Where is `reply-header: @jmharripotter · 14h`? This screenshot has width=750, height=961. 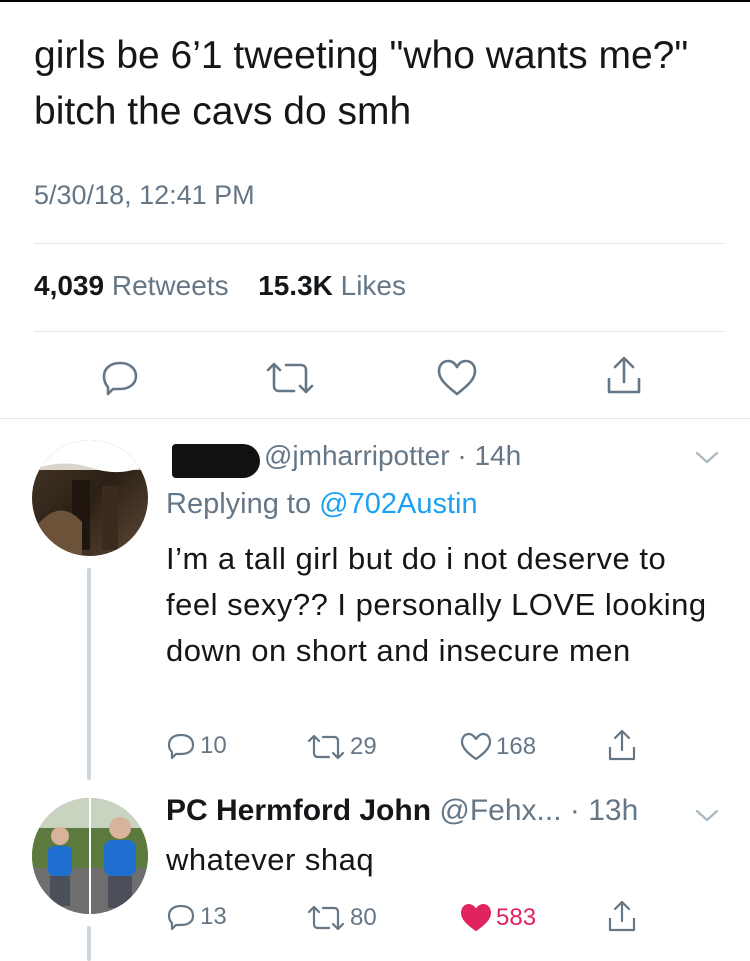
reply-header: @jmharripotter · 14h is located at coordinates (393, 455).